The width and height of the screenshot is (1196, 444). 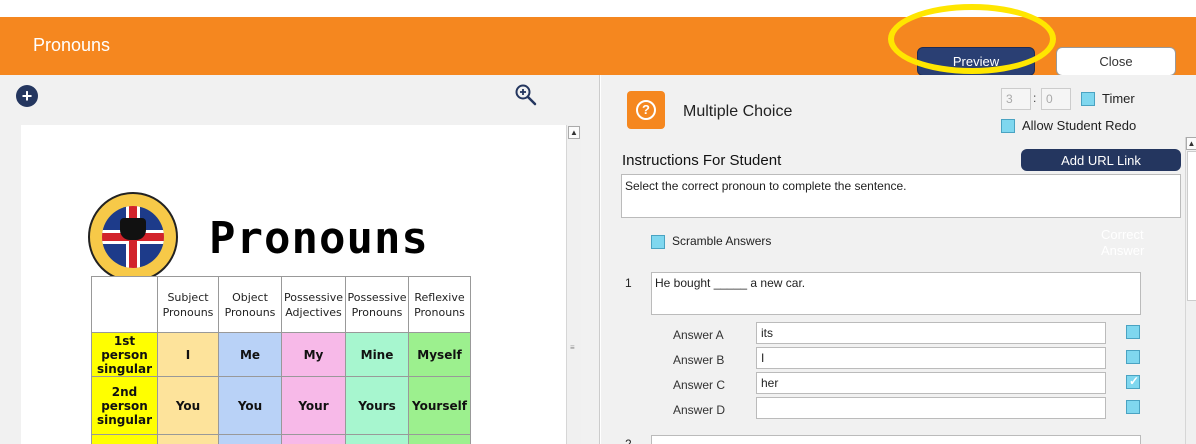 What do you see at coordinates (377, 354) in the screenshot?
I see `table-cell: Mine` at bounding box center [377, 354].